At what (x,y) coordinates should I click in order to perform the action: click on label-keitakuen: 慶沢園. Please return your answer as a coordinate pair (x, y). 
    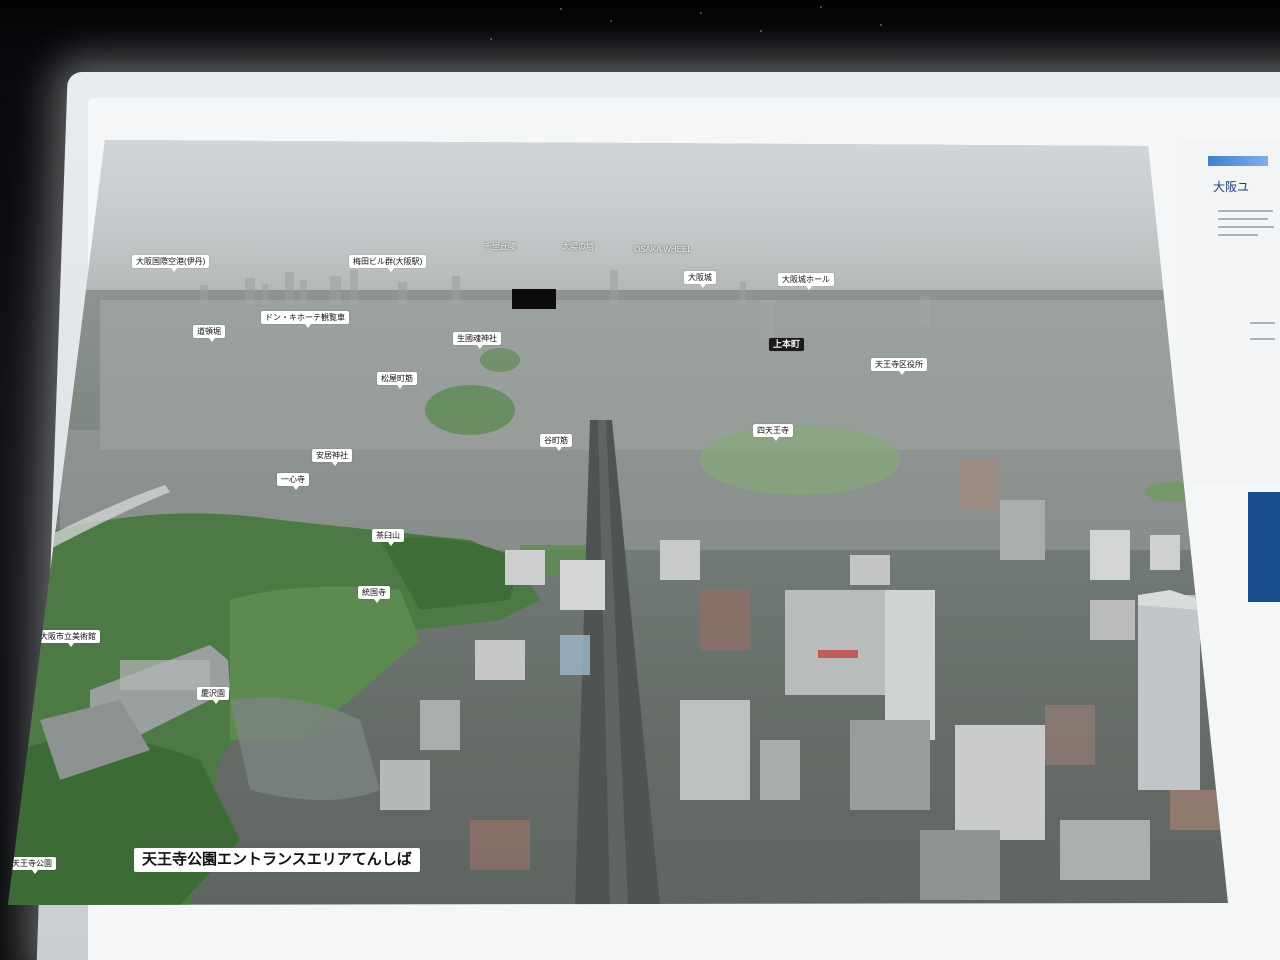
    Looking at the image, I should click on (213, 695).